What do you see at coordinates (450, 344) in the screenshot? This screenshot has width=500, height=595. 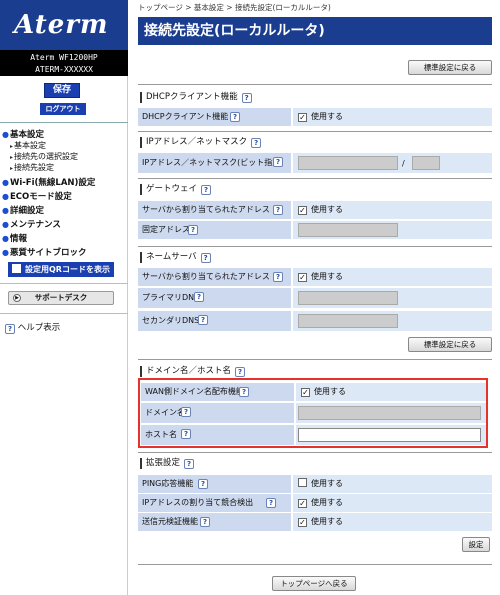 I see `restore-defaults-button-dns: 標準設定に戻る` at bounding box center [450, 344].